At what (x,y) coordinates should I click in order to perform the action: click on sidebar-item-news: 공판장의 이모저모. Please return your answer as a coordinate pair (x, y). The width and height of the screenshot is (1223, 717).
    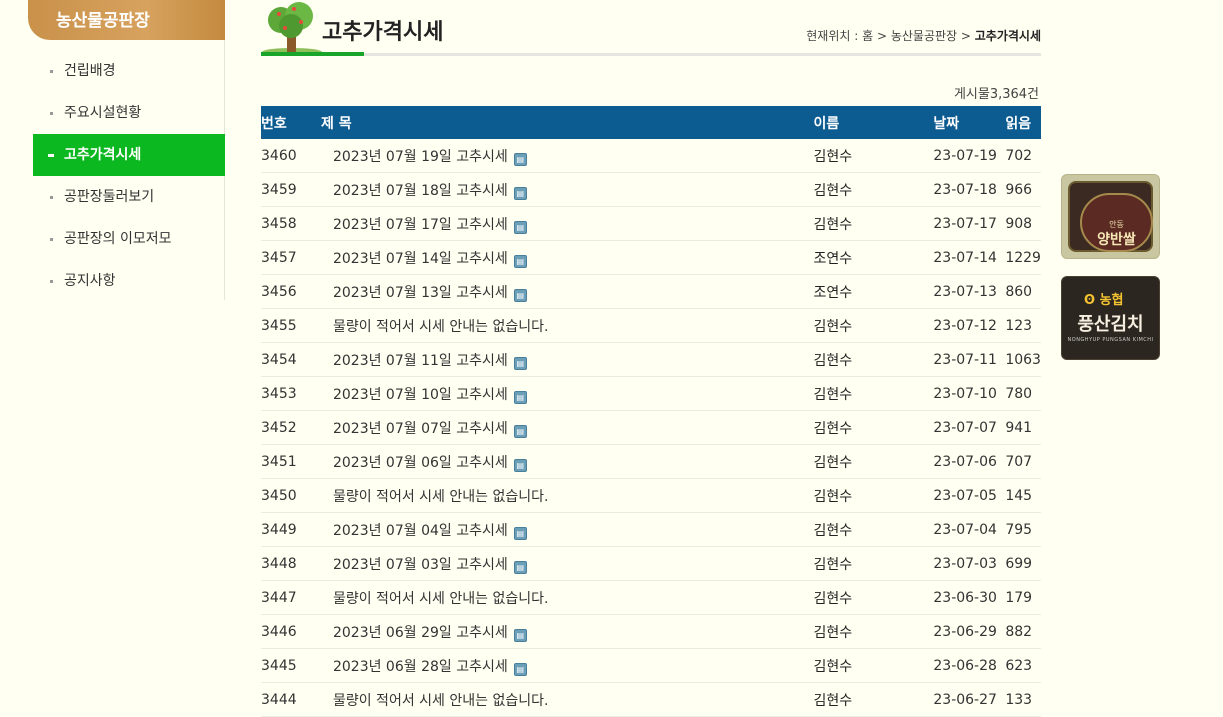
    Looking at the image, I should click on (129, 239).